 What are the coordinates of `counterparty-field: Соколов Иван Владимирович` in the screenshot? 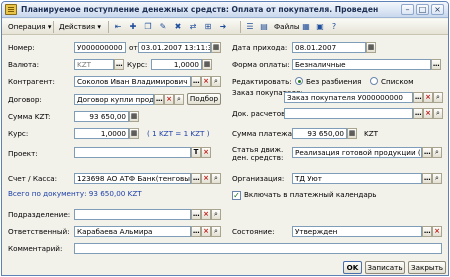 It's located at (132, 81).